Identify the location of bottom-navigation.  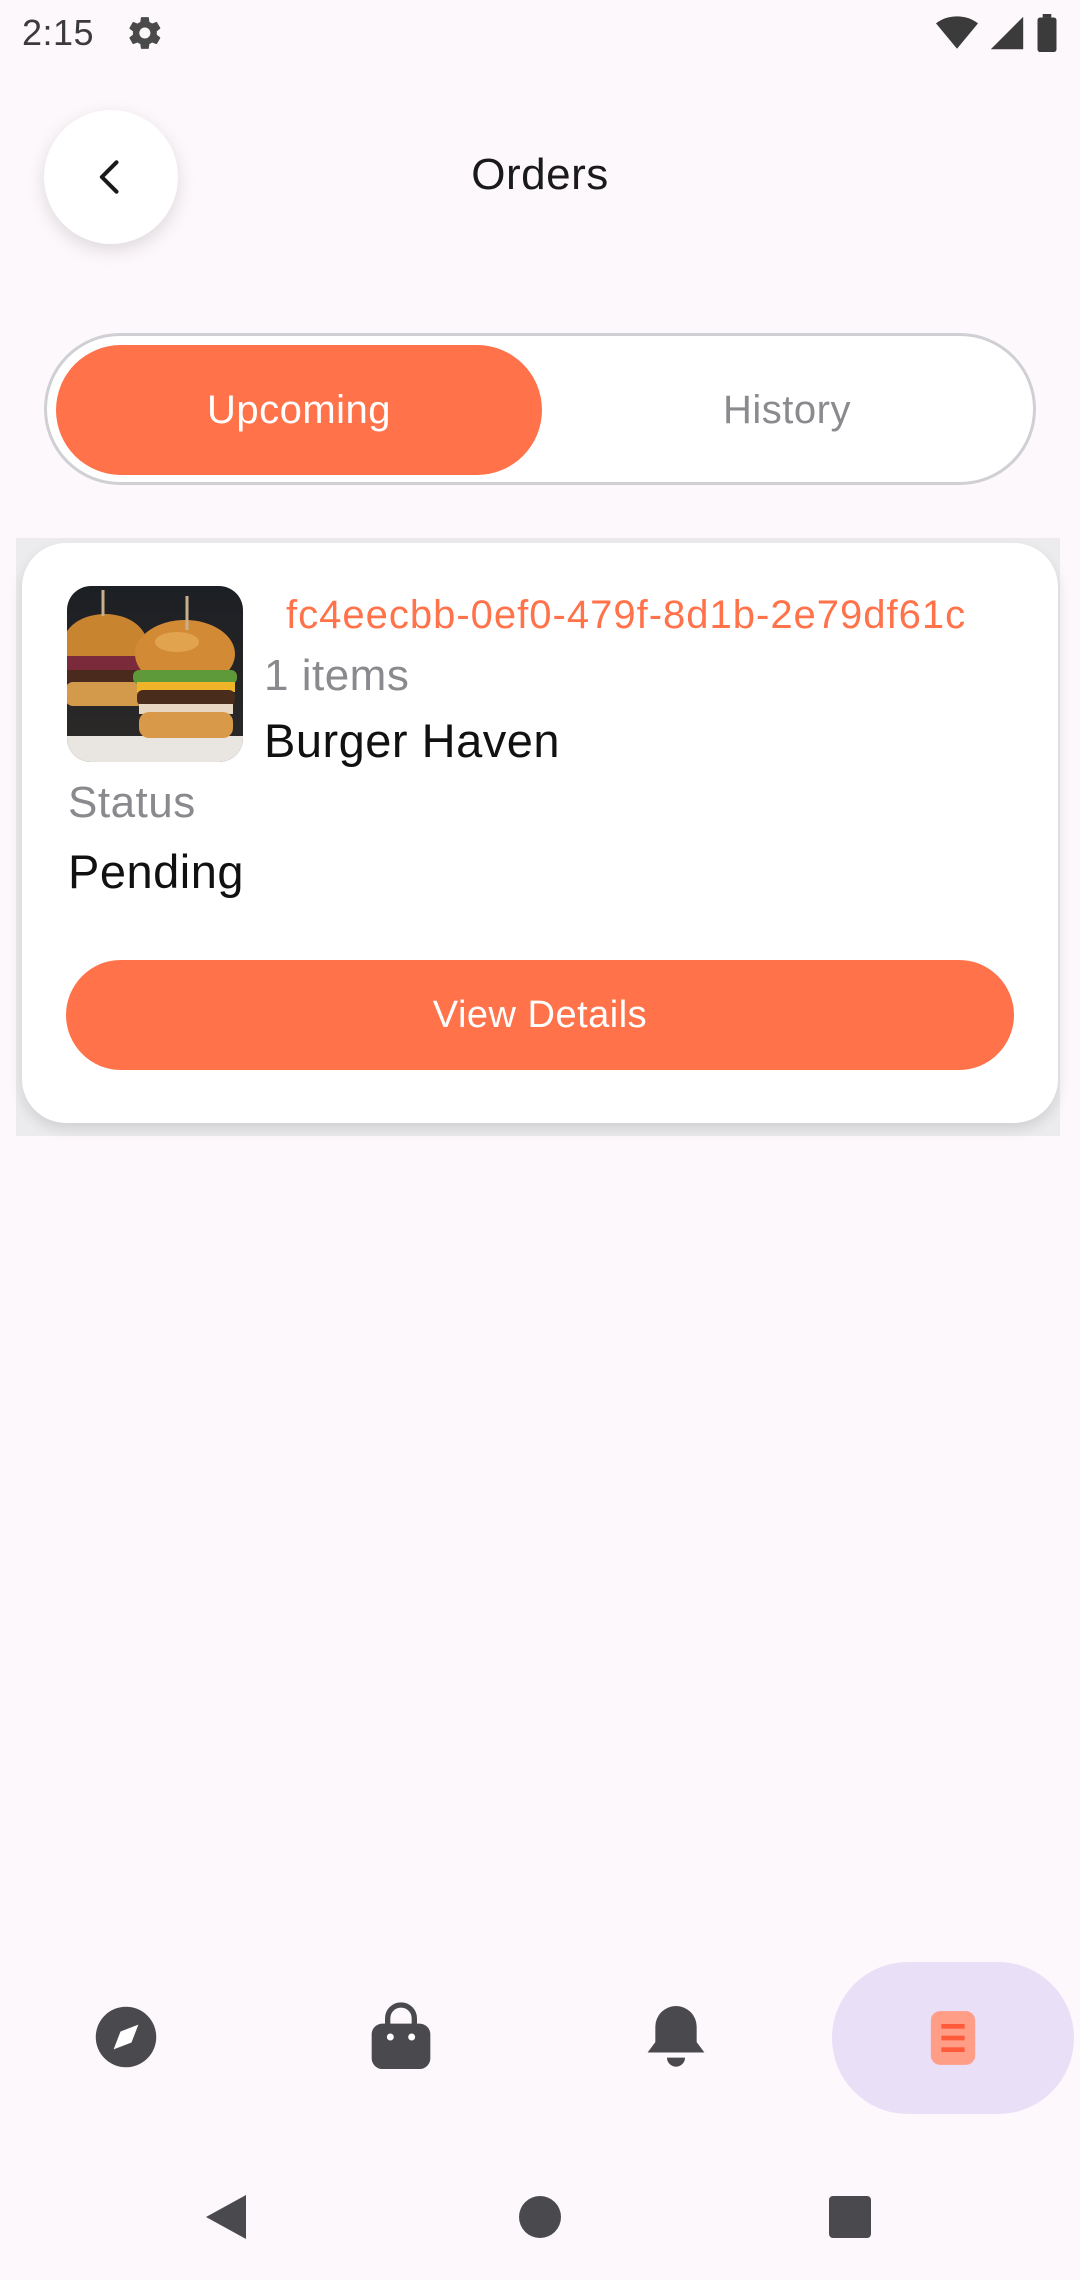
(540, 2032).